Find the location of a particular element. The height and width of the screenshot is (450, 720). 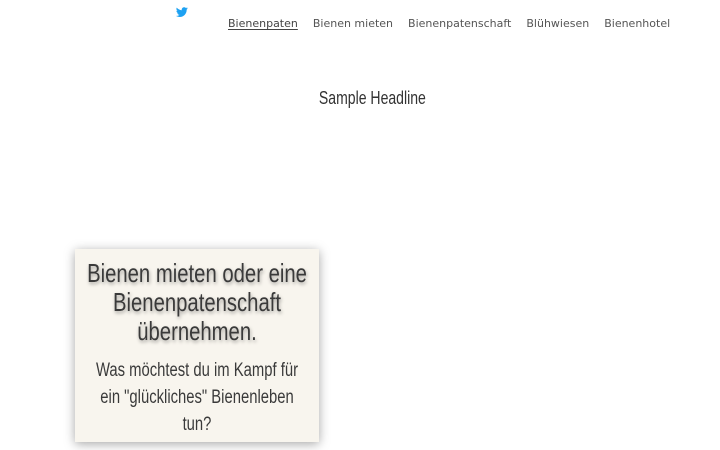

twitter-link is located at coordinates (182, 12).